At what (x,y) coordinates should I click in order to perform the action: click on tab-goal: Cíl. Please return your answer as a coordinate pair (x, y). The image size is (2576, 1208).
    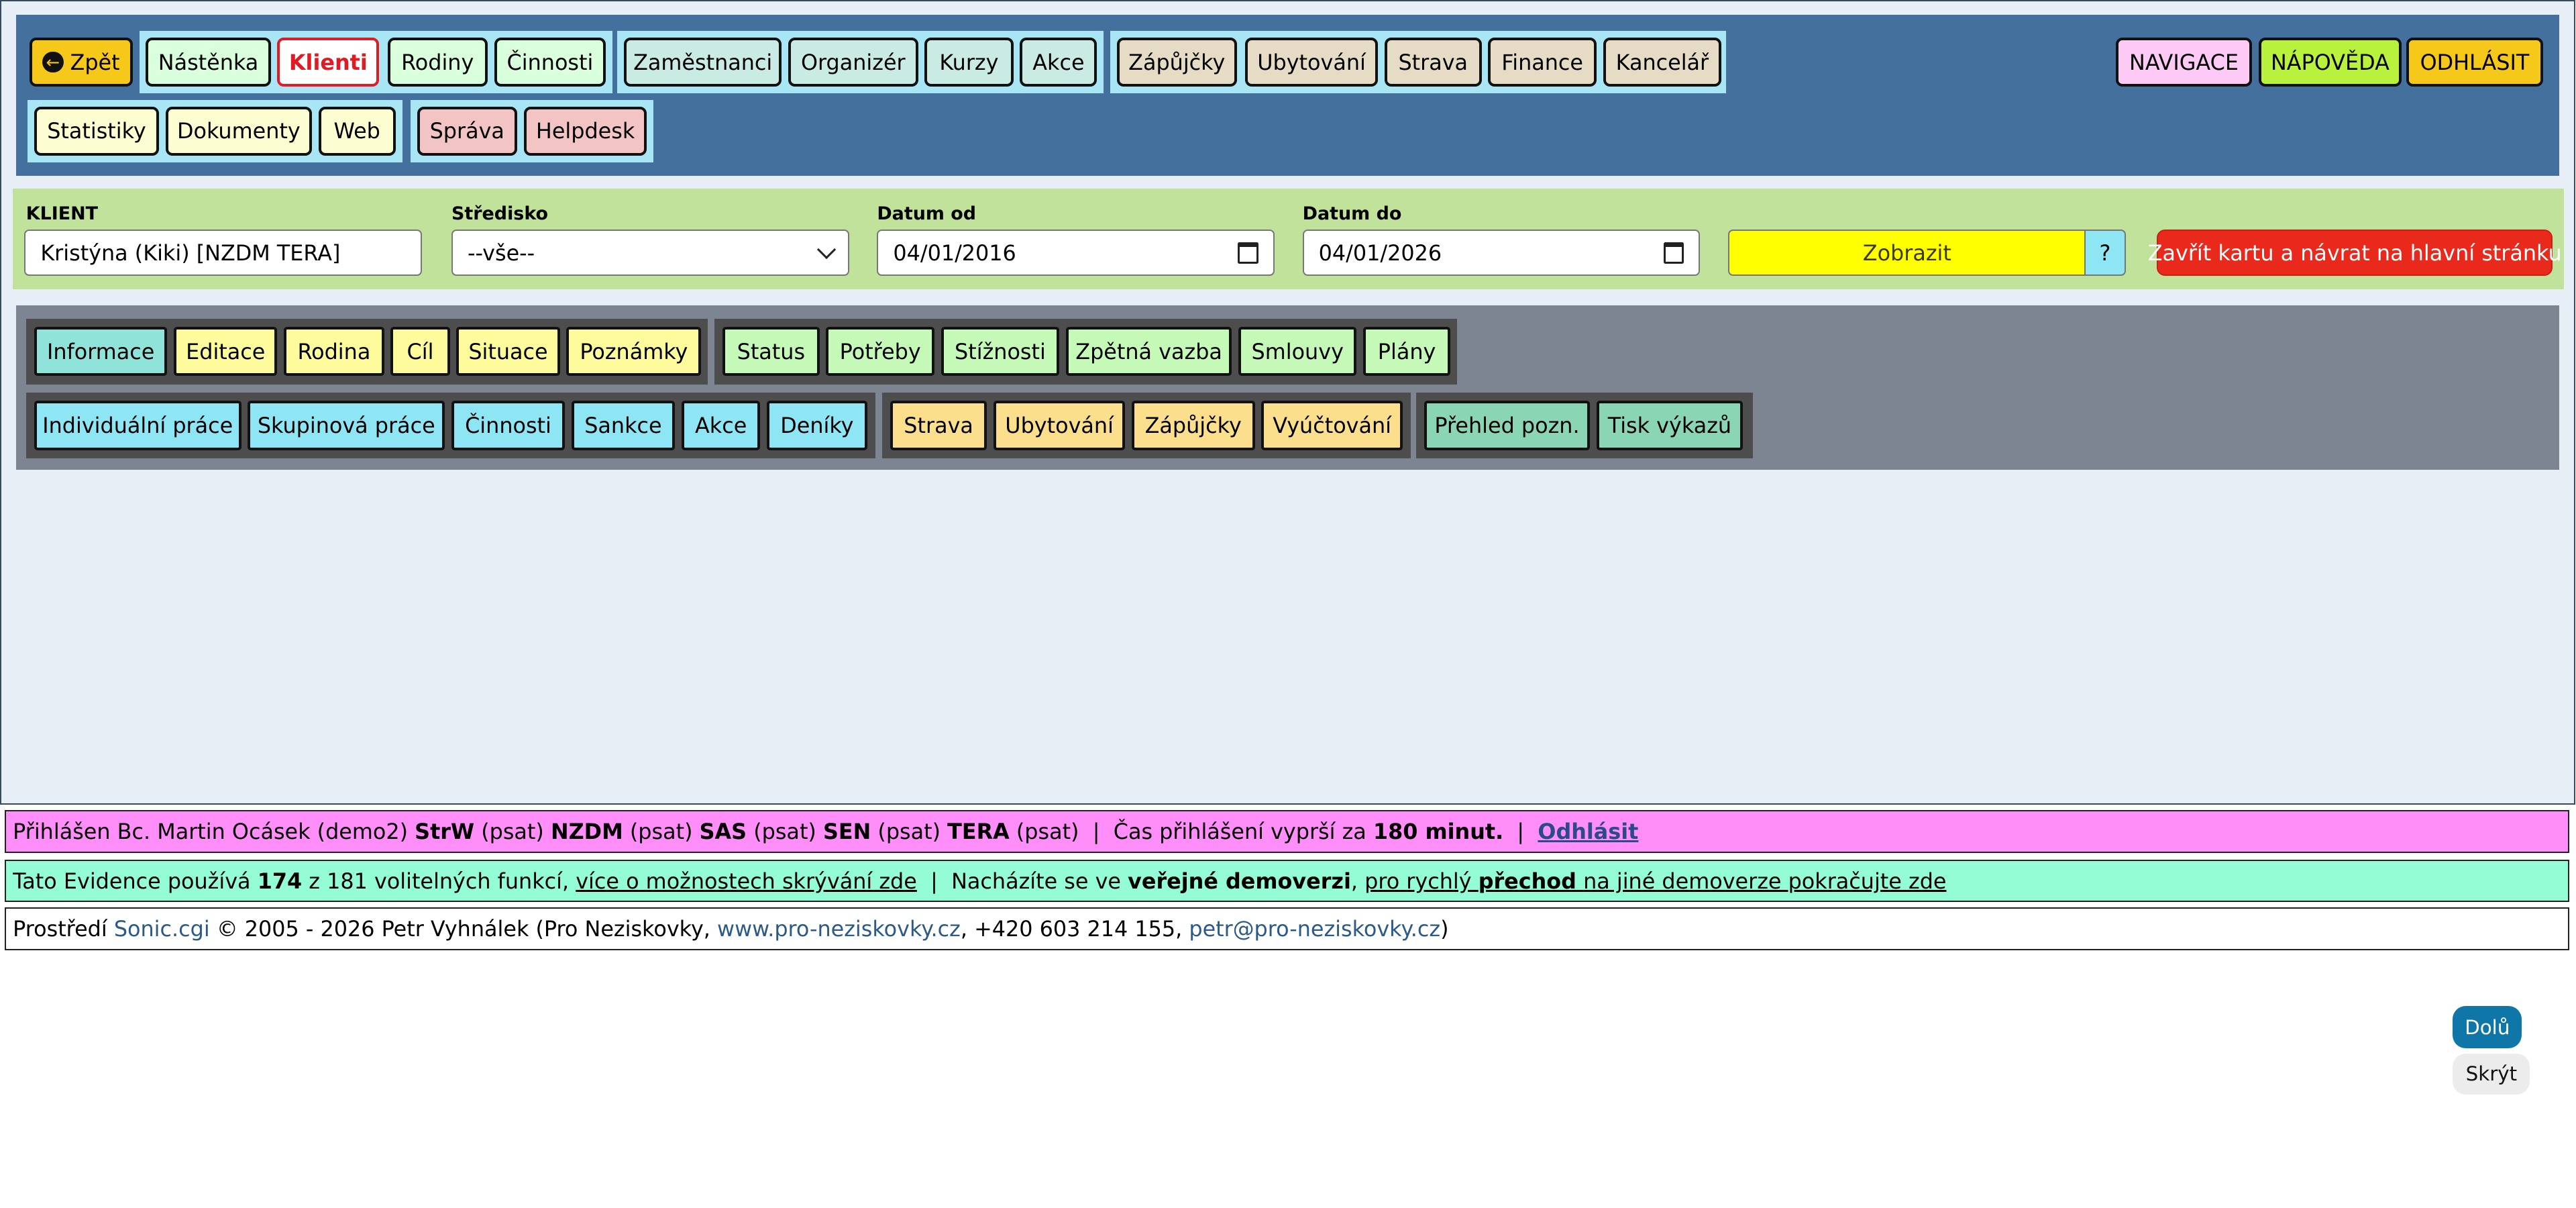
    Looking at the image, I should click on (420, 351).